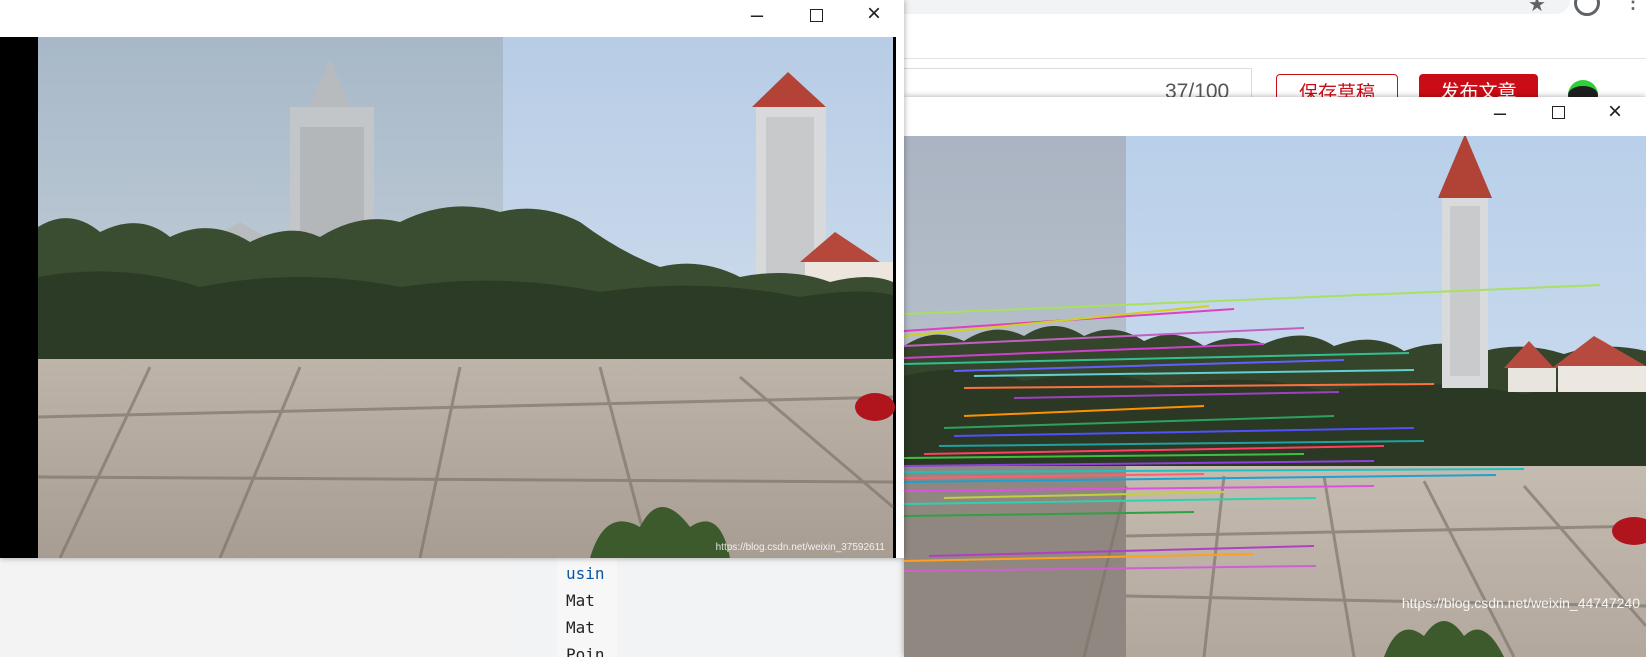  What do you see at coordinates (1633, 6) in the screenshot?
I see `more-menu-icon: ⋮` at bounding box center [1633, 6].